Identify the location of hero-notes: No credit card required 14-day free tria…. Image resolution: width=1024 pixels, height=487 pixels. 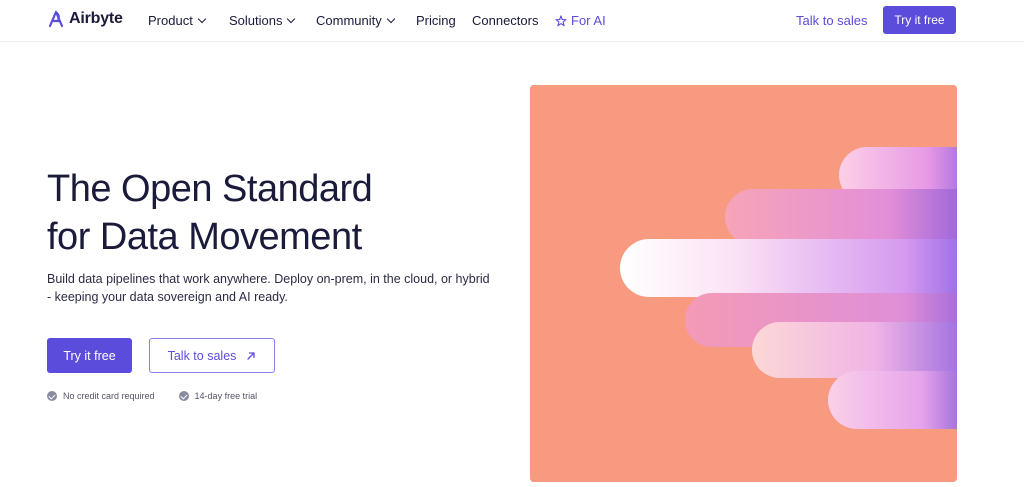
(152, 396).